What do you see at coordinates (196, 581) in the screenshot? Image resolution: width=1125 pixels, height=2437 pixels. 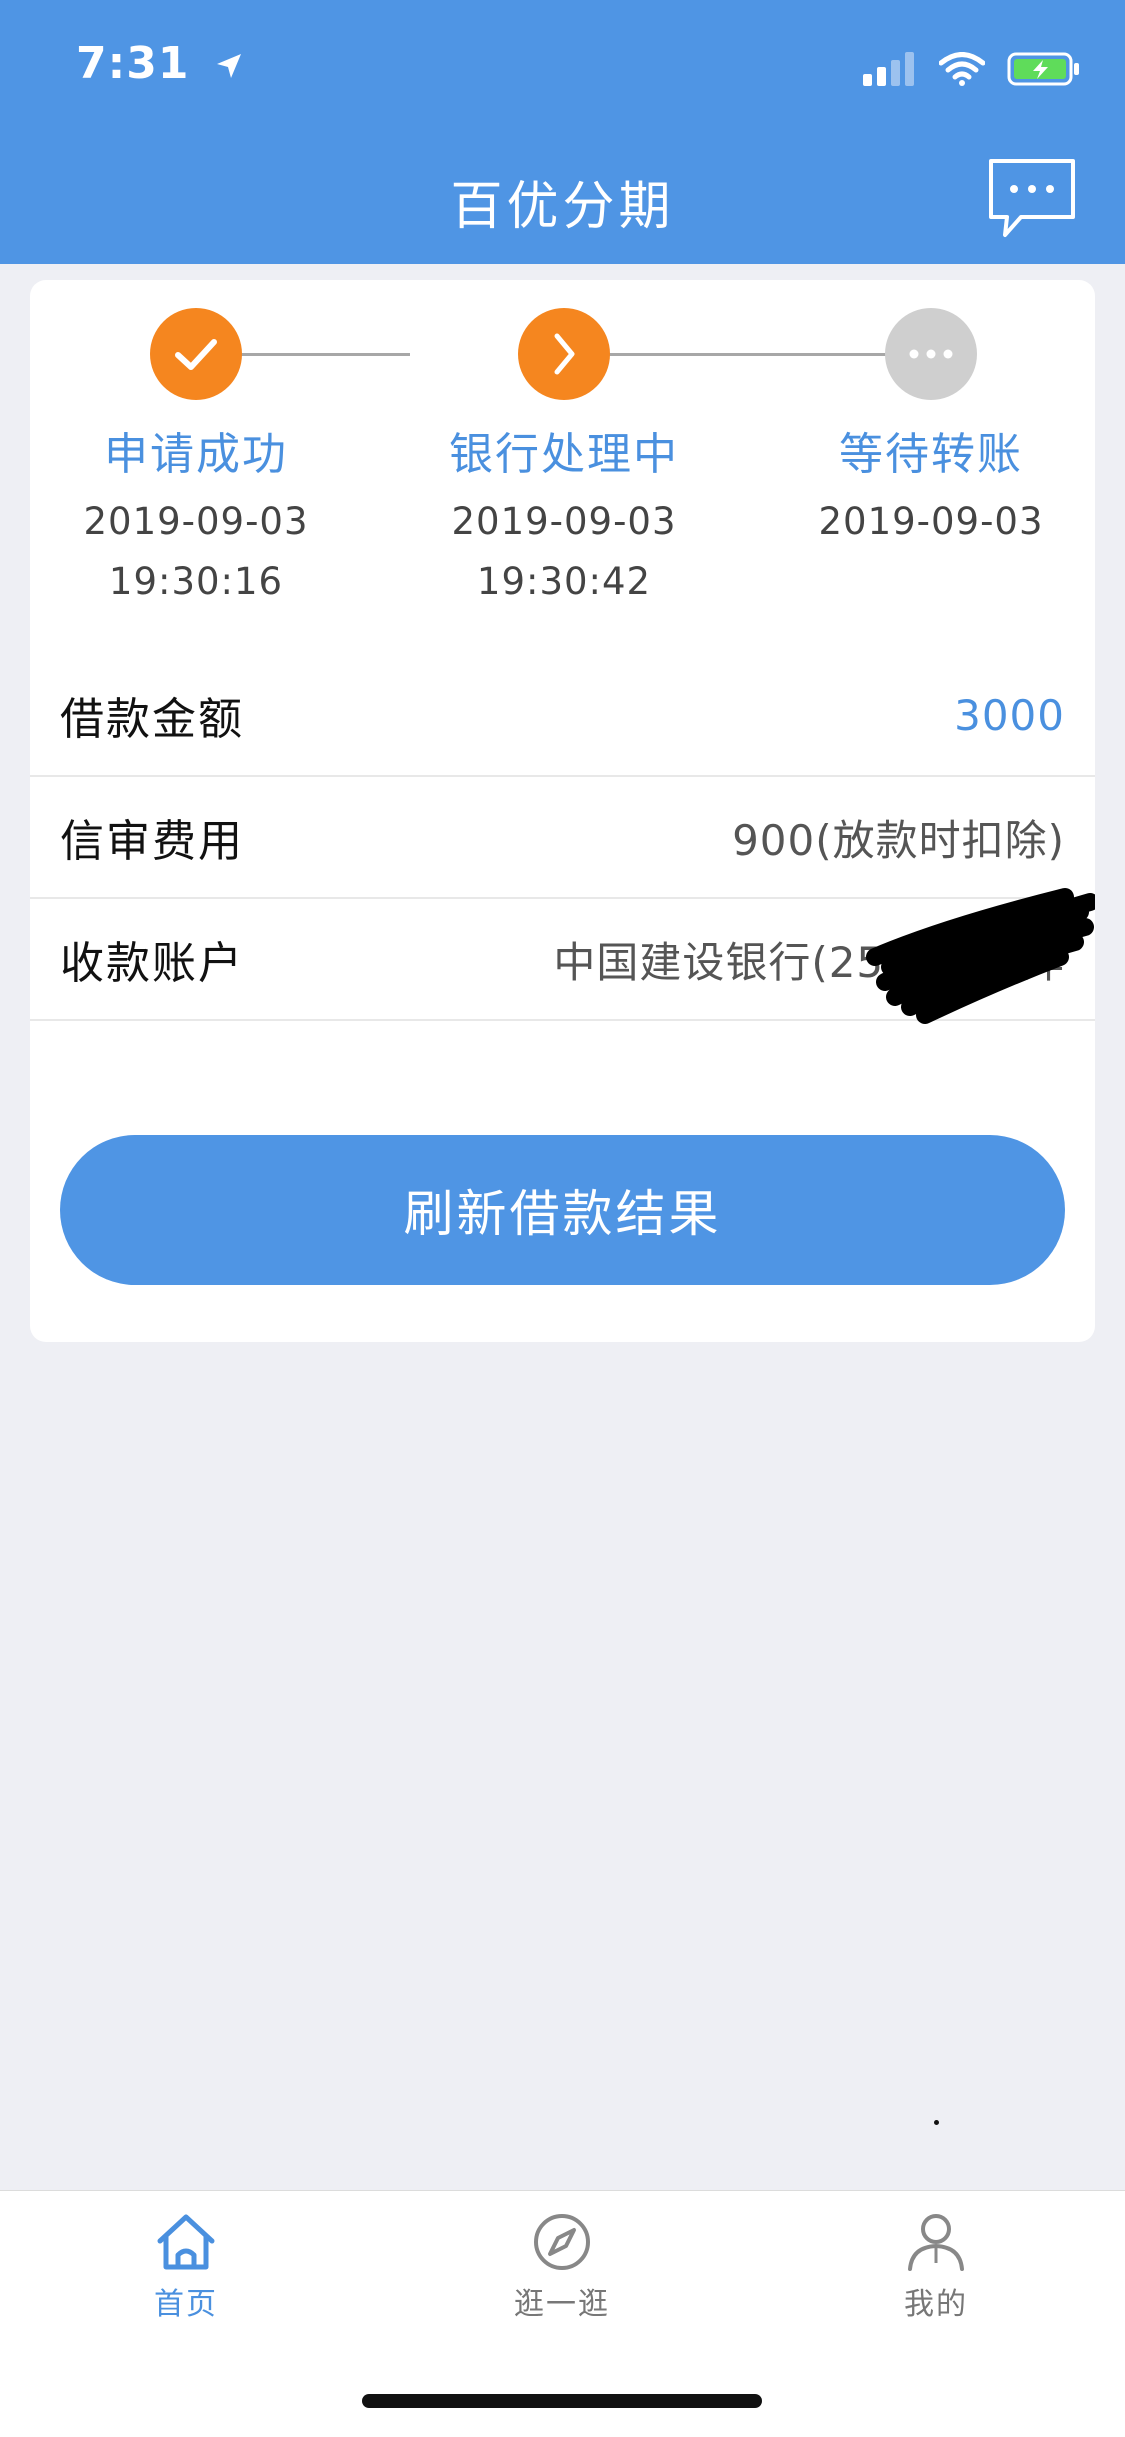 I see `step-time: 19:30:16` at bounding box center [196, 581].